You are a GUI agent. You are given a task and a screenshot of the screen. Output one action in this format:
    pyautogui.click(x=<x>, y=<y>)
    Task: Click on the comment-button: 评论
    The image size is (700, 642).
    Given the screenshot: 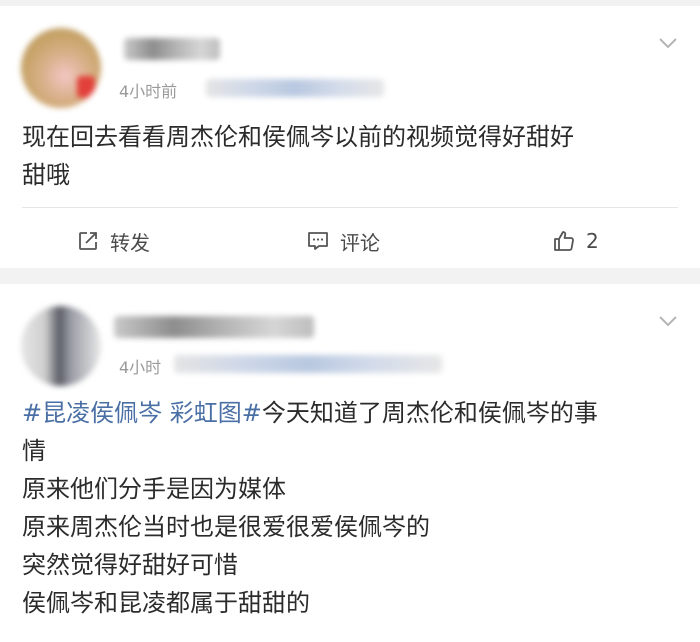 What is the action you would take?
    pyautogui.click(x=343, y=241)
    